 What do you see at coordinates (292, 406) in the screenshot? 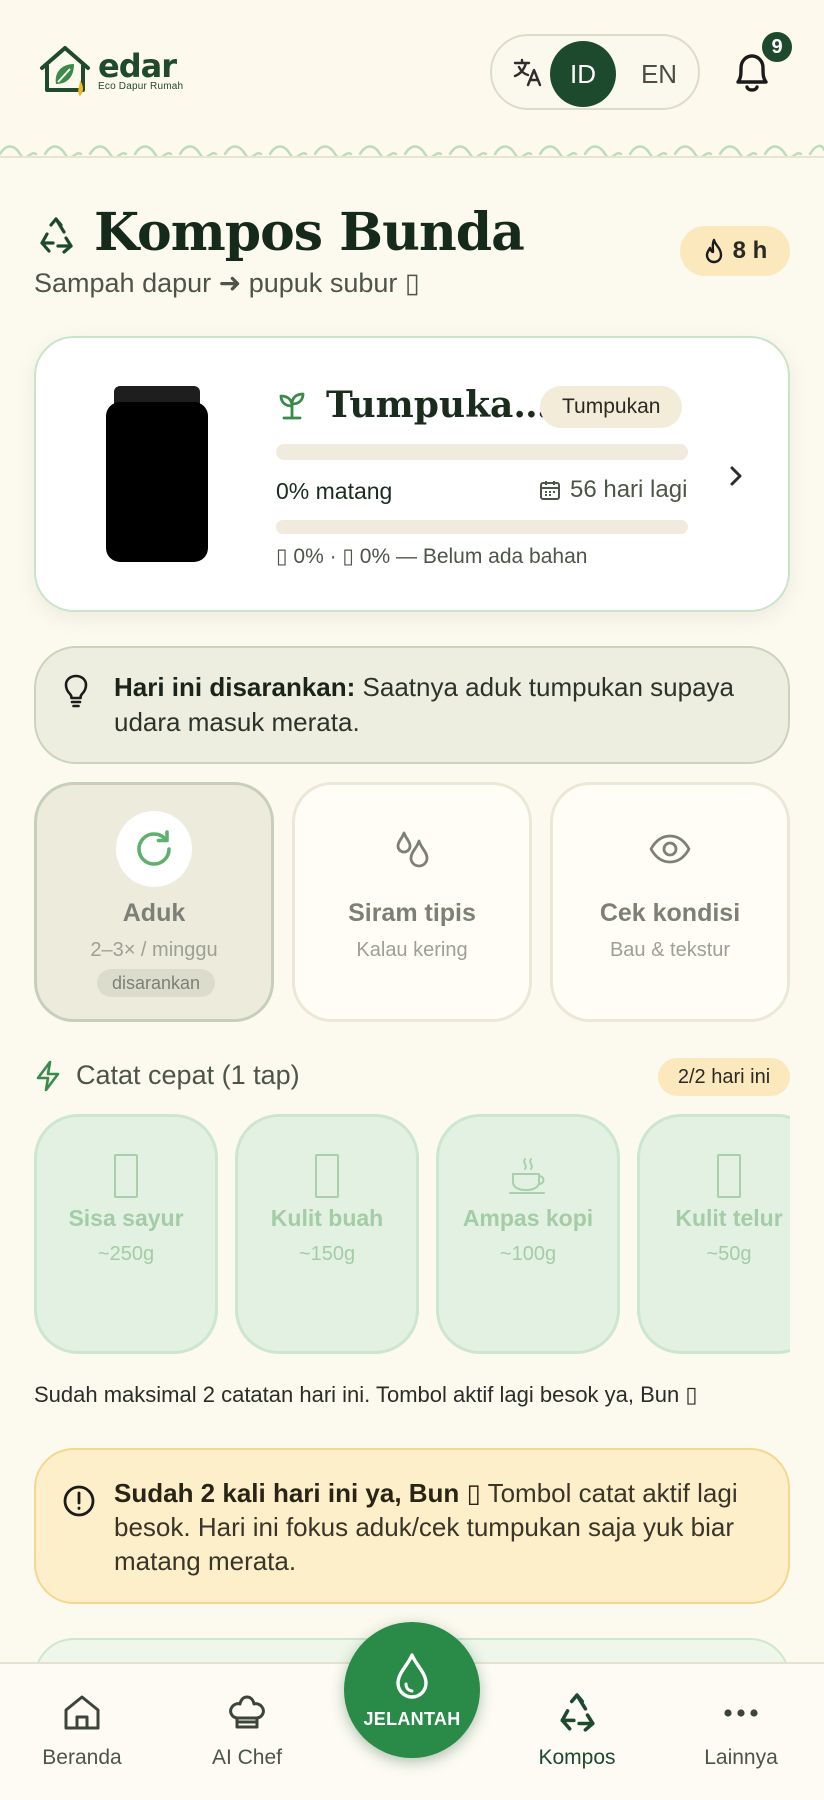
I see `sprout-icon` at bounding box center [292, 406].